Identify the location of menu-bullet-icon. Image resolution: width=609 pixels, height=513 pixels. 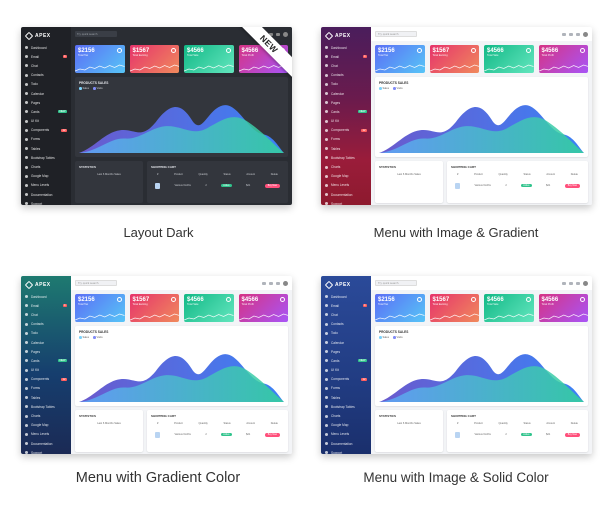
(326, 407).